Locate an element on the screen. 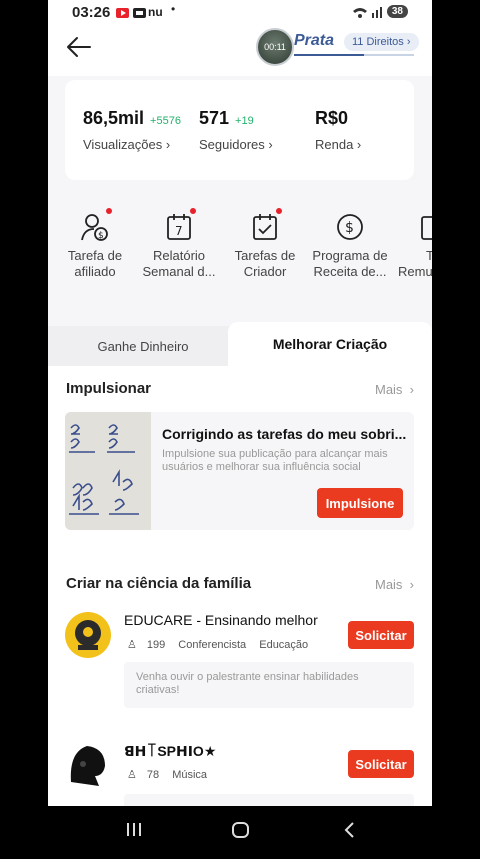 Image resolution: width=480 pixels, height=859 pixels. calendar-check-icon is located at coordinates (266, 225).